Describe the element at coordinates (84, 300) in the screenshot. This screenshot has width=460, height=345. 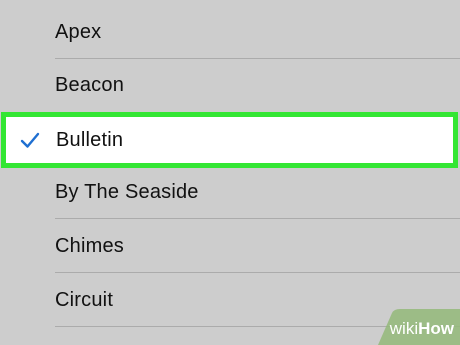
I see `list-item-label: Circuit` at that location.